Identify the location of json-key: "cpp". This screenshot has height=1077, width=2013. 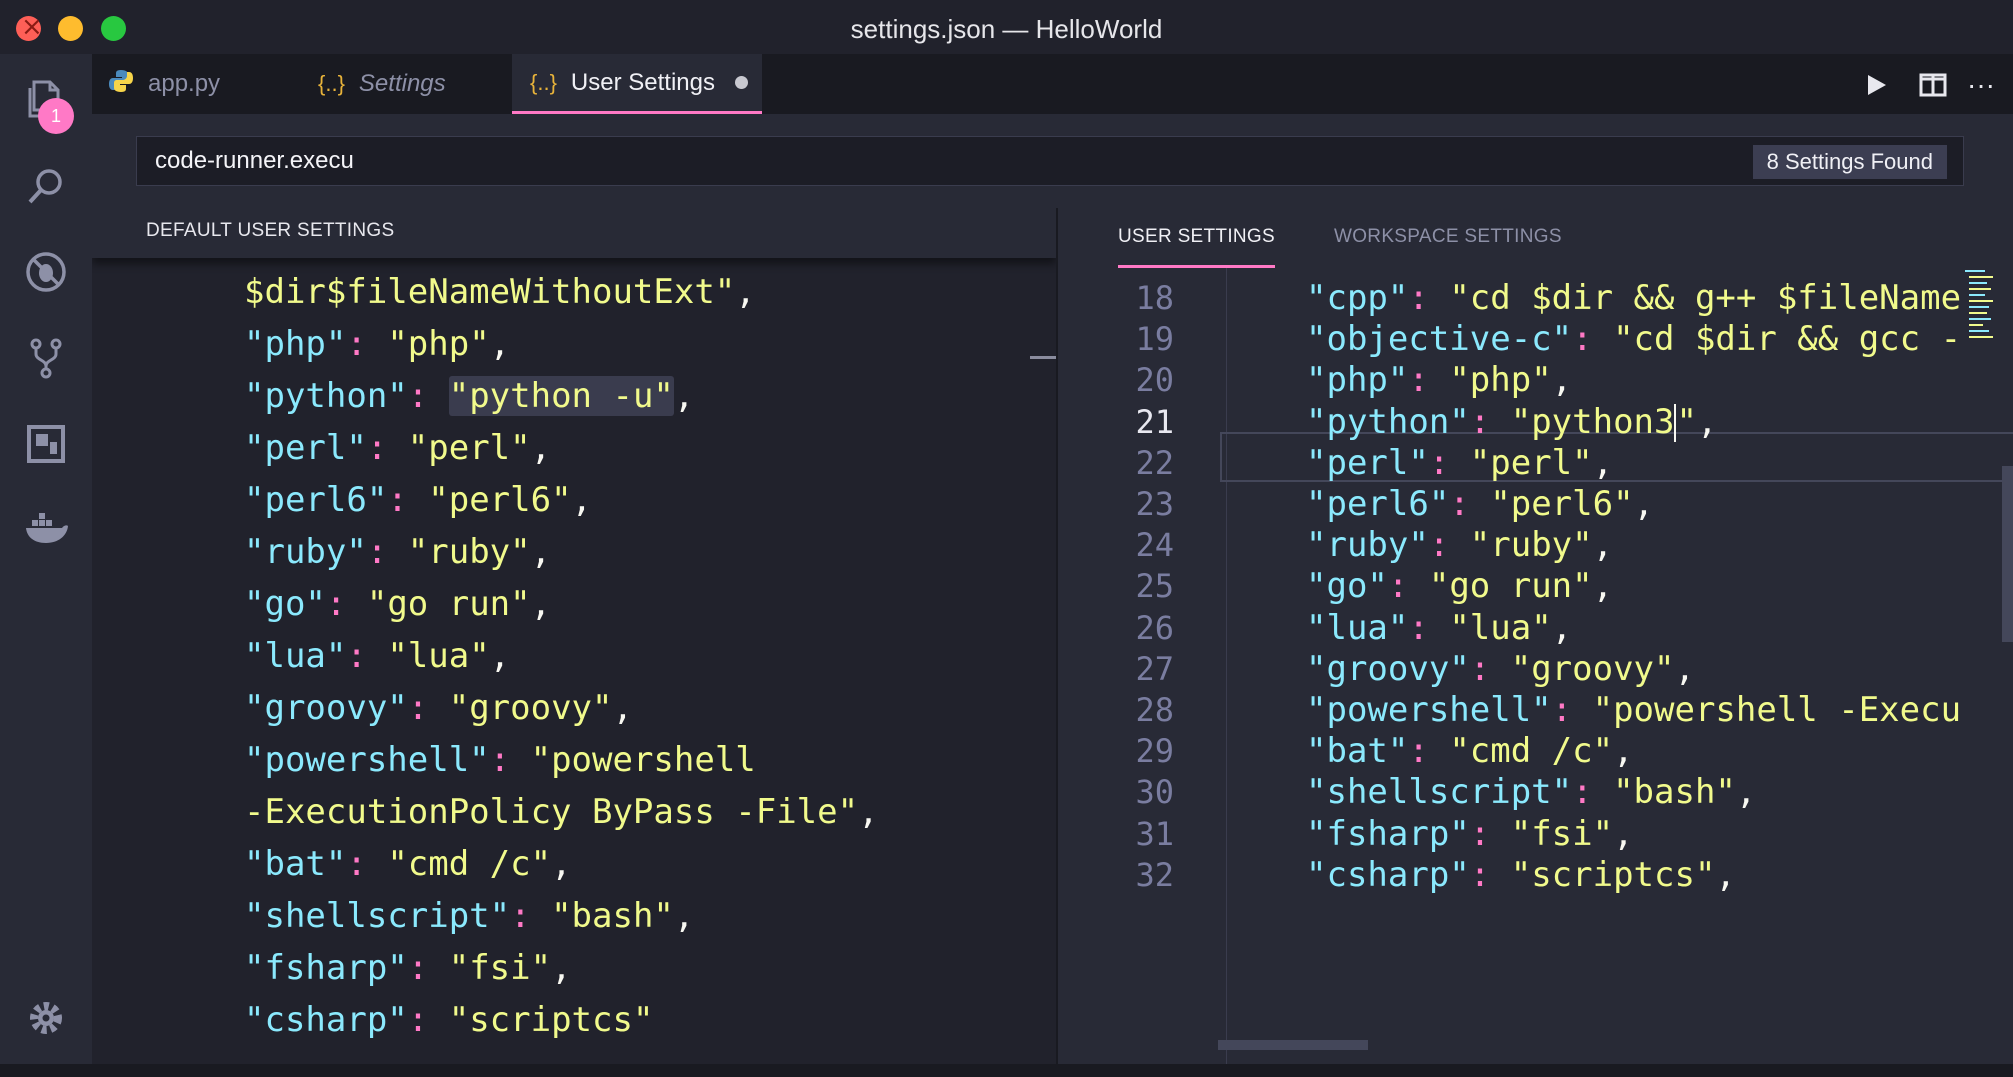
(1357, 298).